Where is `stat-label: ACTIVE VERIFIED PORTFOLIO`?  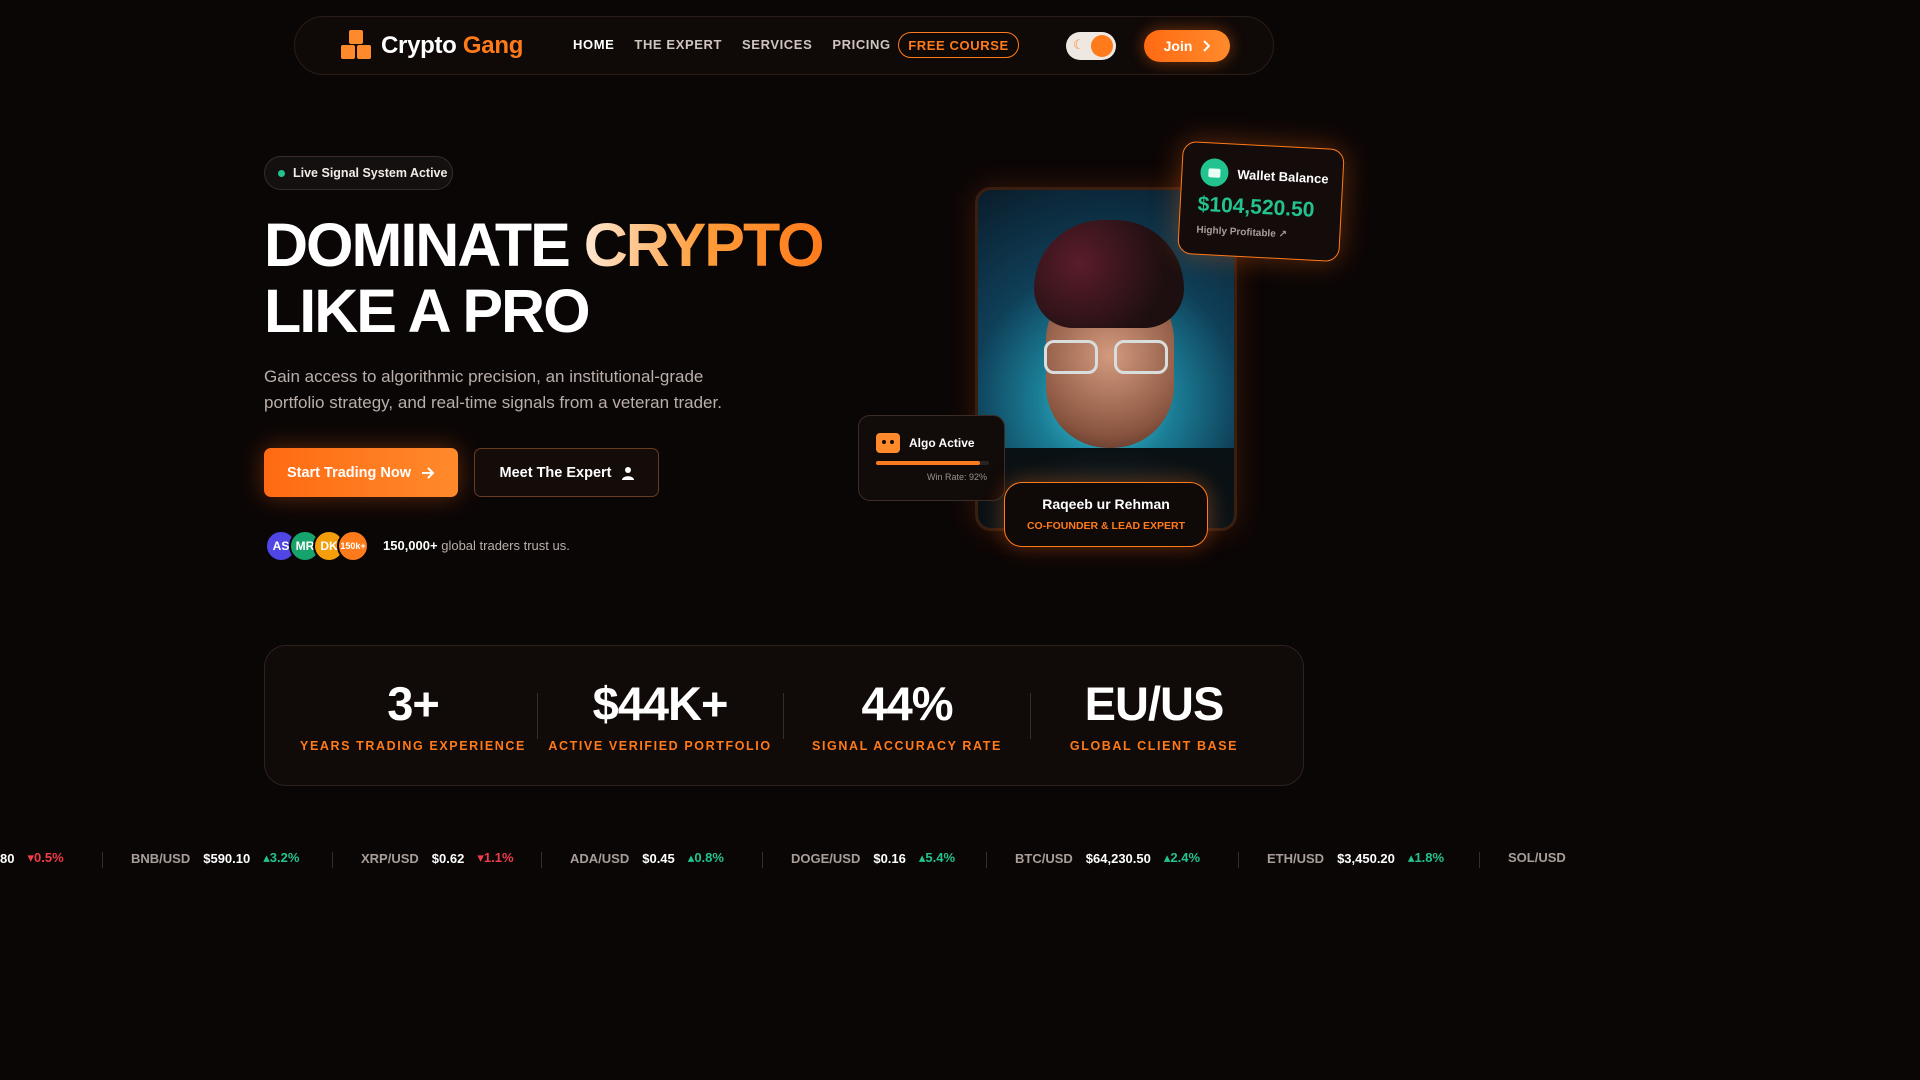
stat-label: ACTIVE VERIFIED PORTFOLIO is located at coordinates (660, 746).